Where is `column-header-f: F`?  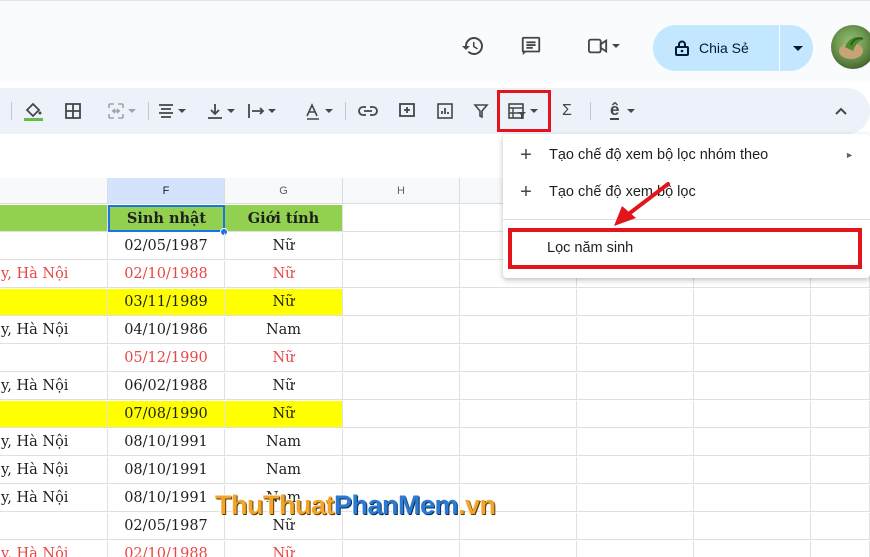 column-header-f: F is located at coordinates (166, 191).